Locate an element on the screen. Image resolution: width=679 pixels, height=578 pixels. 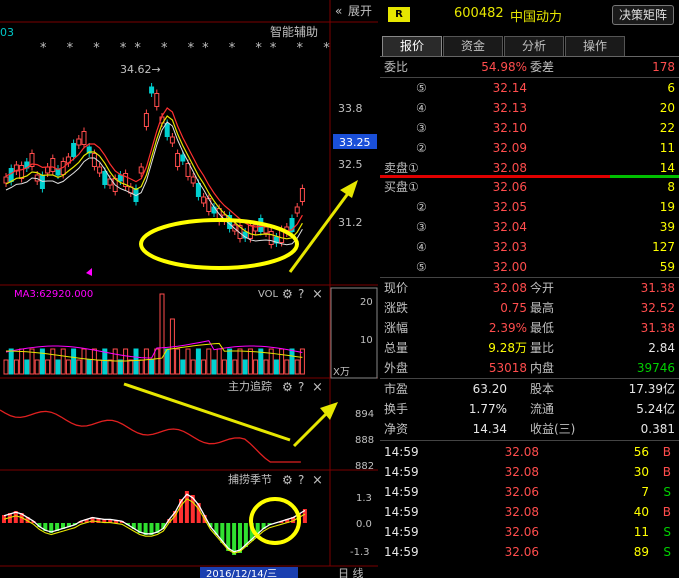
stat-value: 0.75 is located at coordinates (513, 308).